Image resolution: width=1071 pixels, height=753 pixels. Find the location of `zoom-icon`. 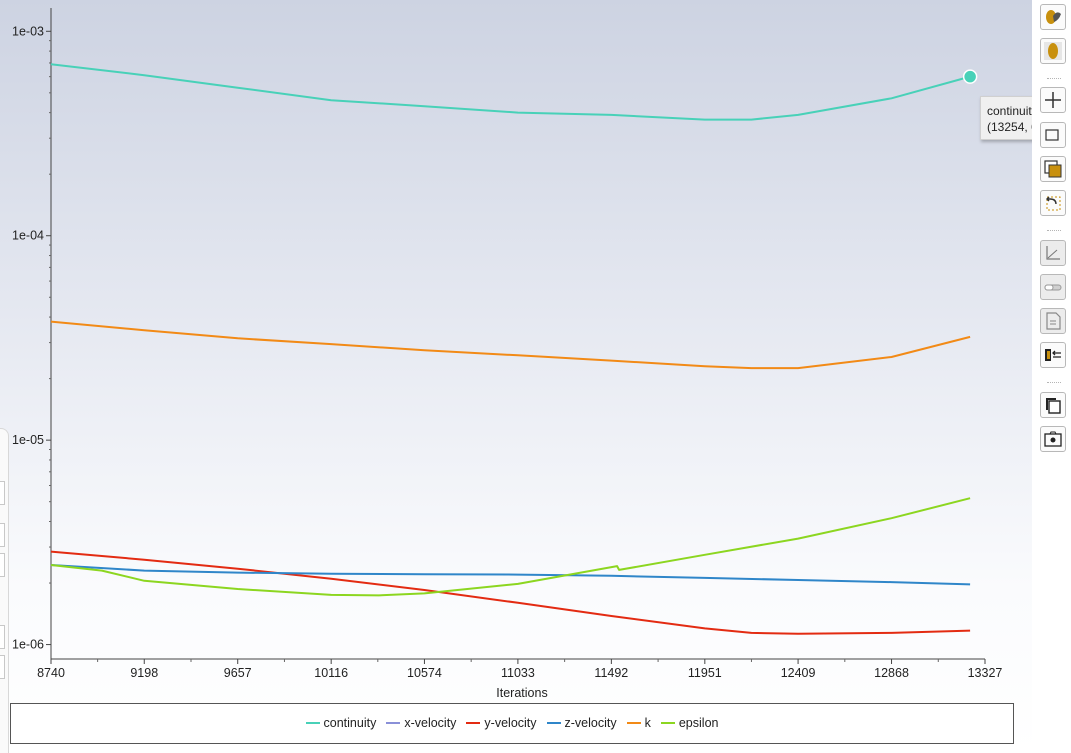

zoom-icon is located at coordinates (1053, 51).